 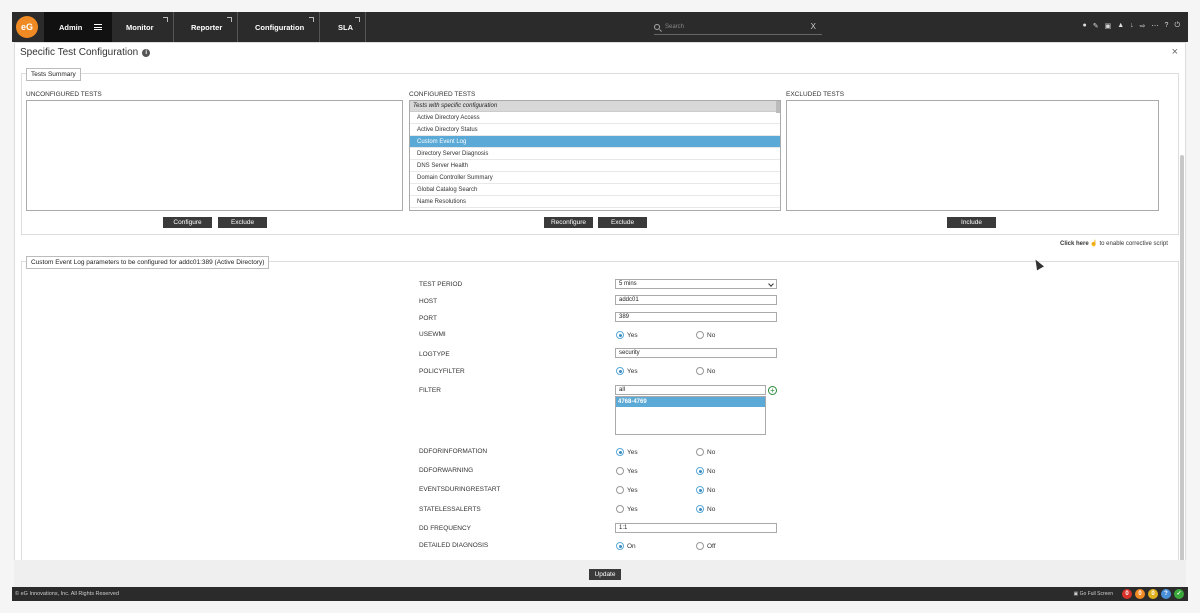 I want to click on ddforwarning-no-radio: No, so click(x=705, y=471).